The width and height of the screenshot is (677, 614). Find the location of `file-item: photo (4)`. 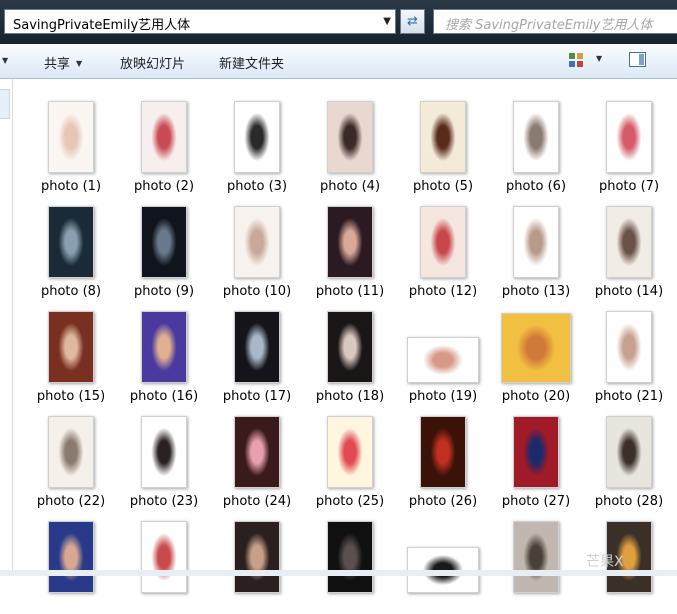

file-item: photo (4) is located at coordinates (350, 141).